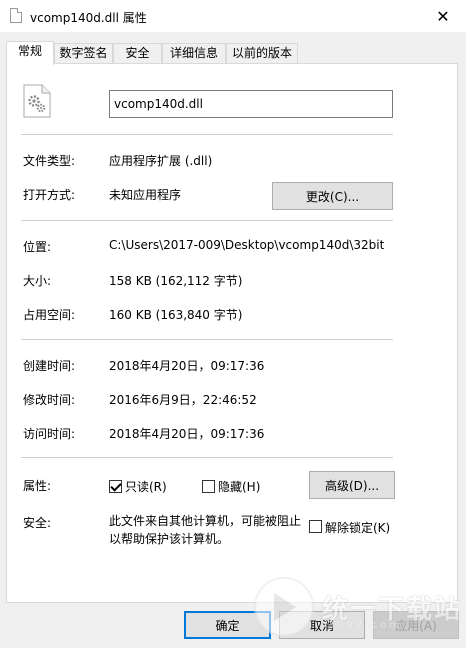 This screenshot has width=466, height=648. What do you see at coordinates (49, 400) in the screenshot?
I see `modified-label: 修改时间:` at bounding box center [49, 400].